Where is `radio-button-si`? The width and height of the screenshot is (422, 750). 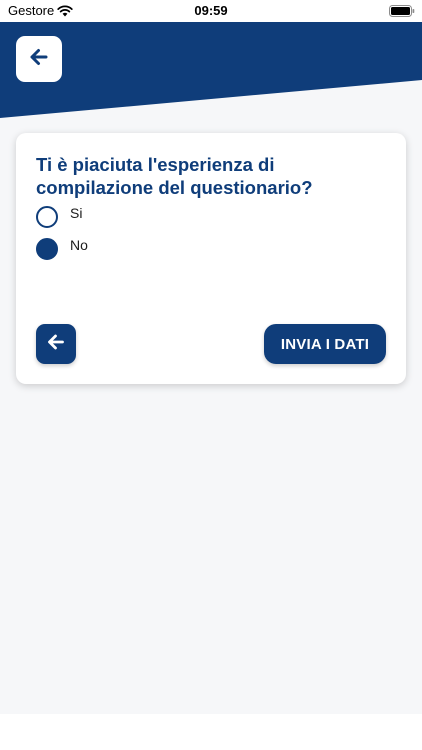 radio-button-si is located at coordinates (47, 217).